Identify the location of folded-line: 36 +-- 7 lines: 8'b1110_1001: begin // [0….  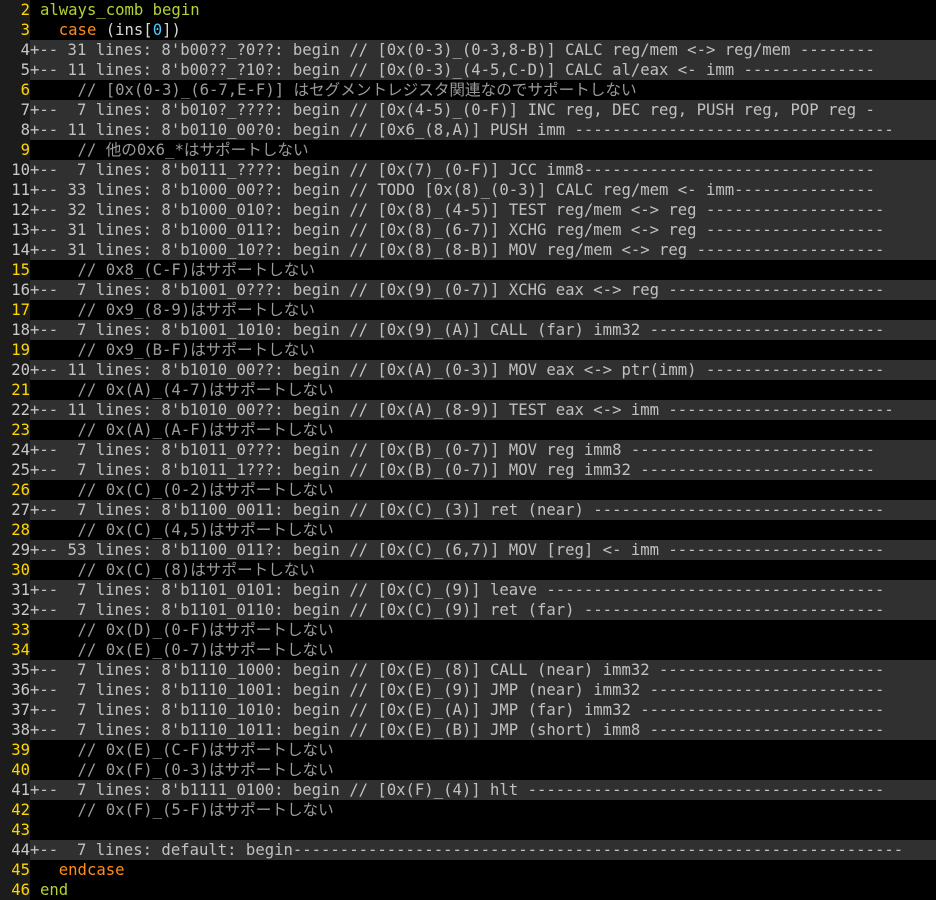
(468, 690).